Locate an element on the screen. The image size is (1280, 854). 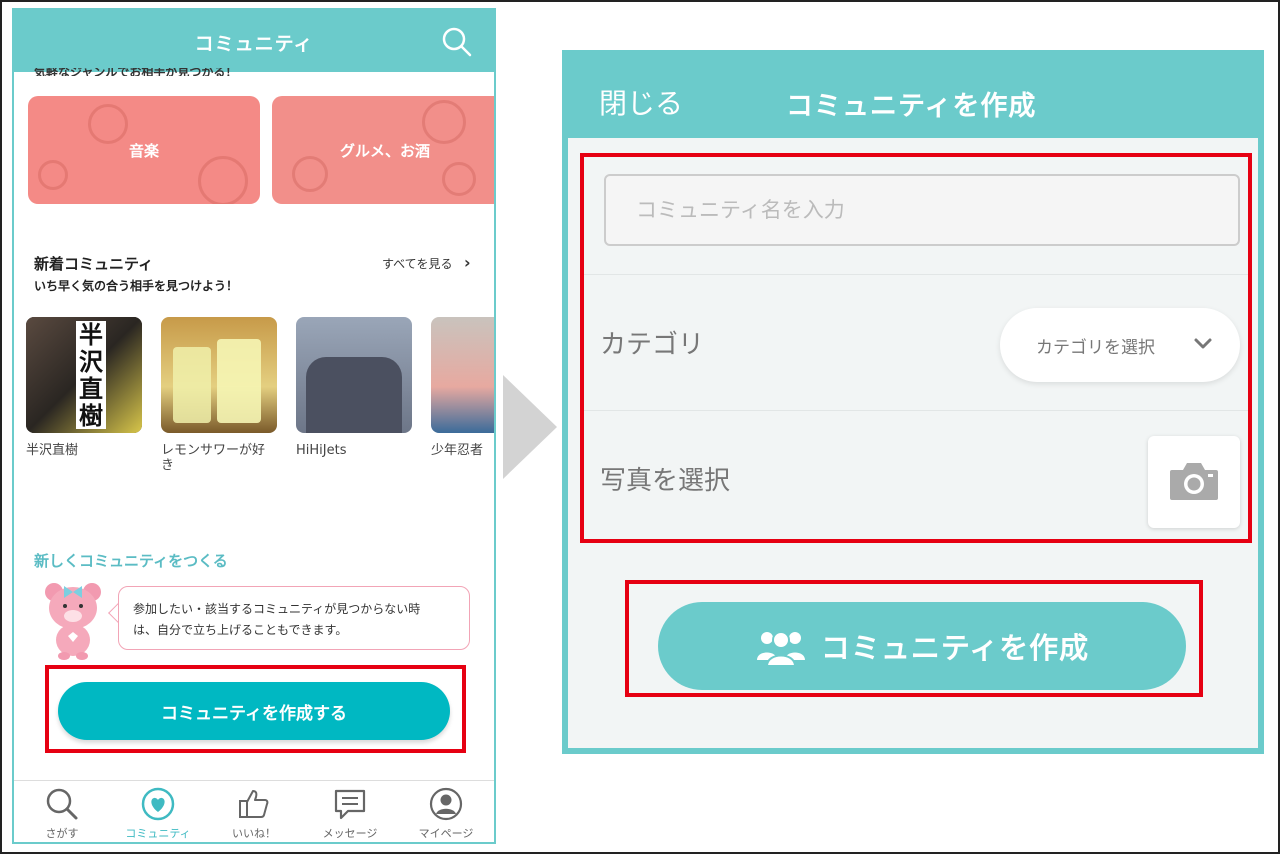
tab-label: いいね！ is located at coordinates (254, 833).